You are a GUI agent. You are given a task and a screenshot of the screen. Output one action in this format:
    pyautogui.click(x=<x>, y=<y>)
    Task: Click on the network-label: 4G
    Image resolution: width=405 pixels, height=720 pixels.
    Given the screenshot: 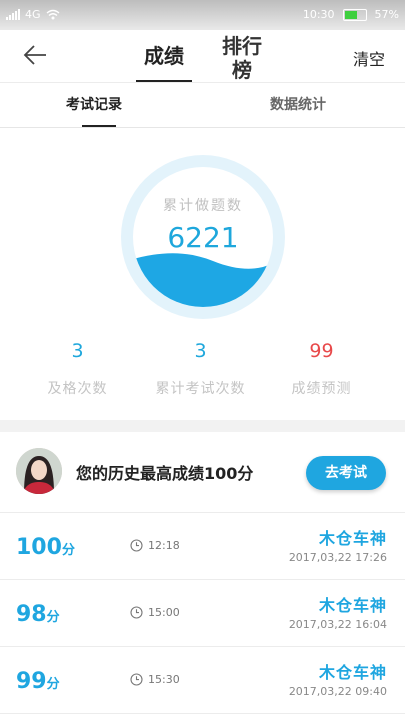 What is the action you would take?
    pyautogui.click(x=33, y=14)
    